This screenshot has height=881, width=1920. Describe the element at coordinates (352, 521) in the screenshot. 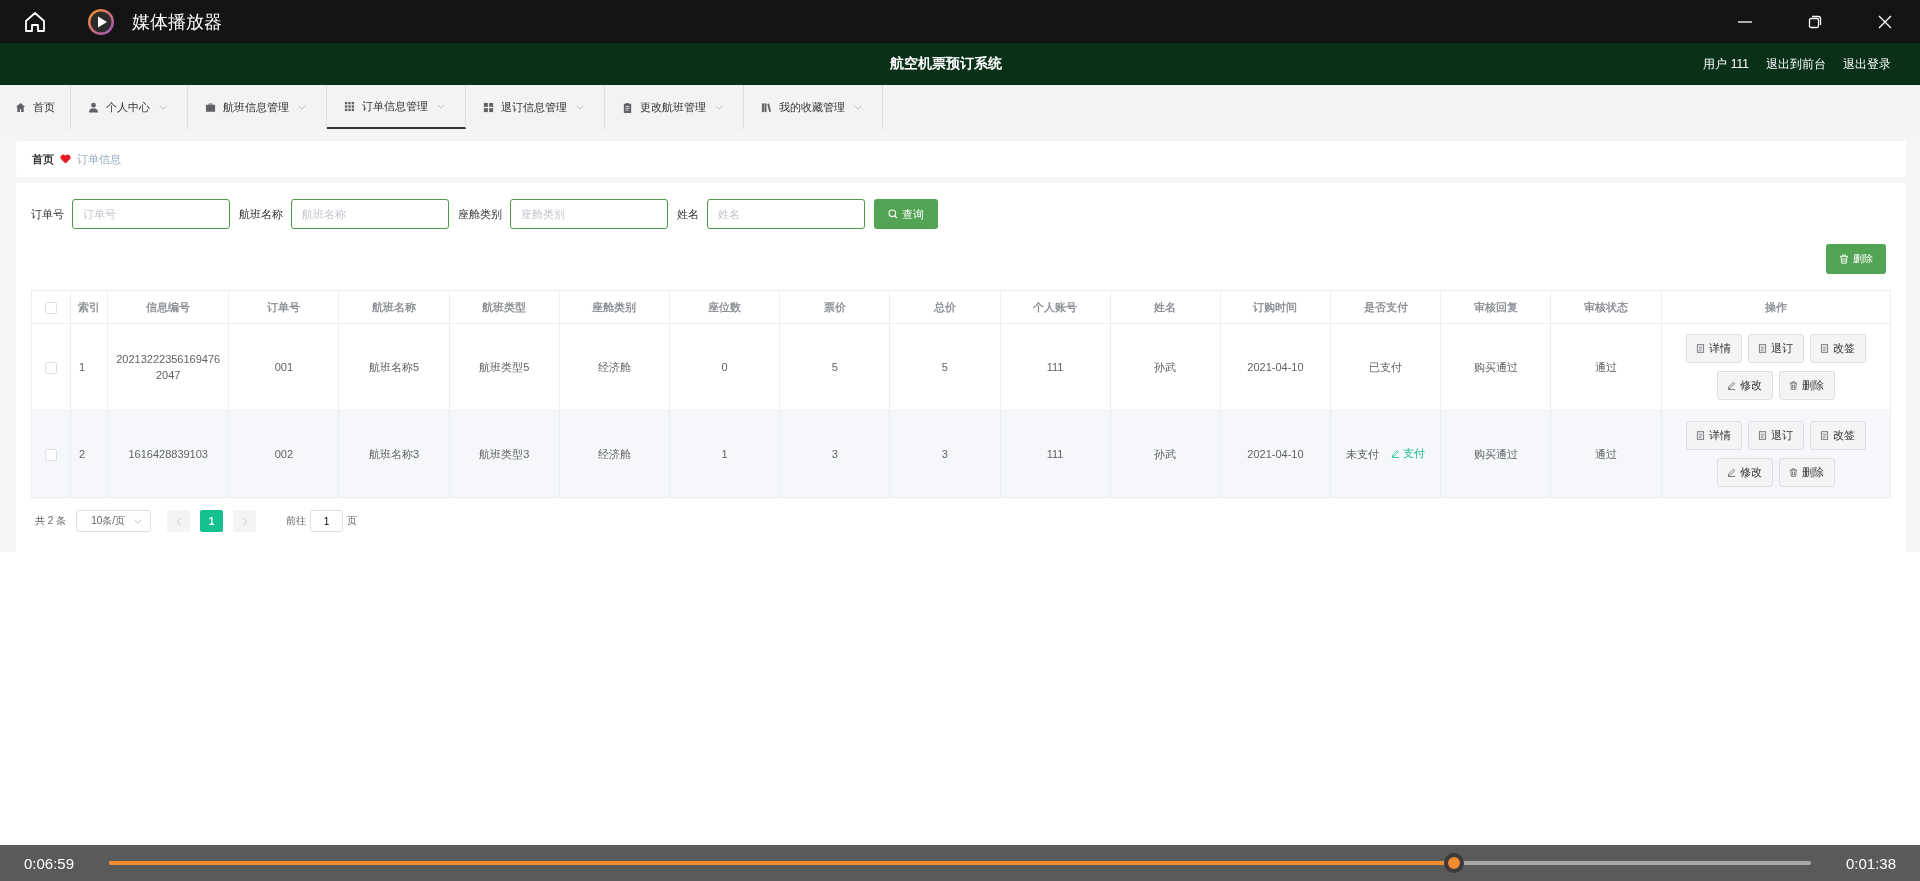

I see `goto-suffix: 页` at that location.